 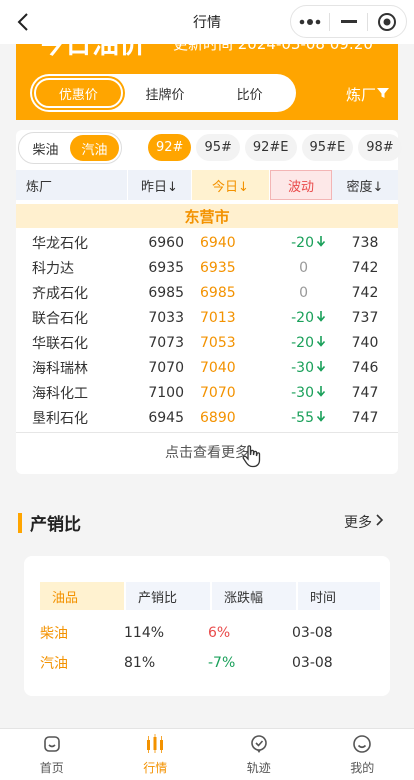 I want to click on product-name: 汽油, so click(x=54, y=664).